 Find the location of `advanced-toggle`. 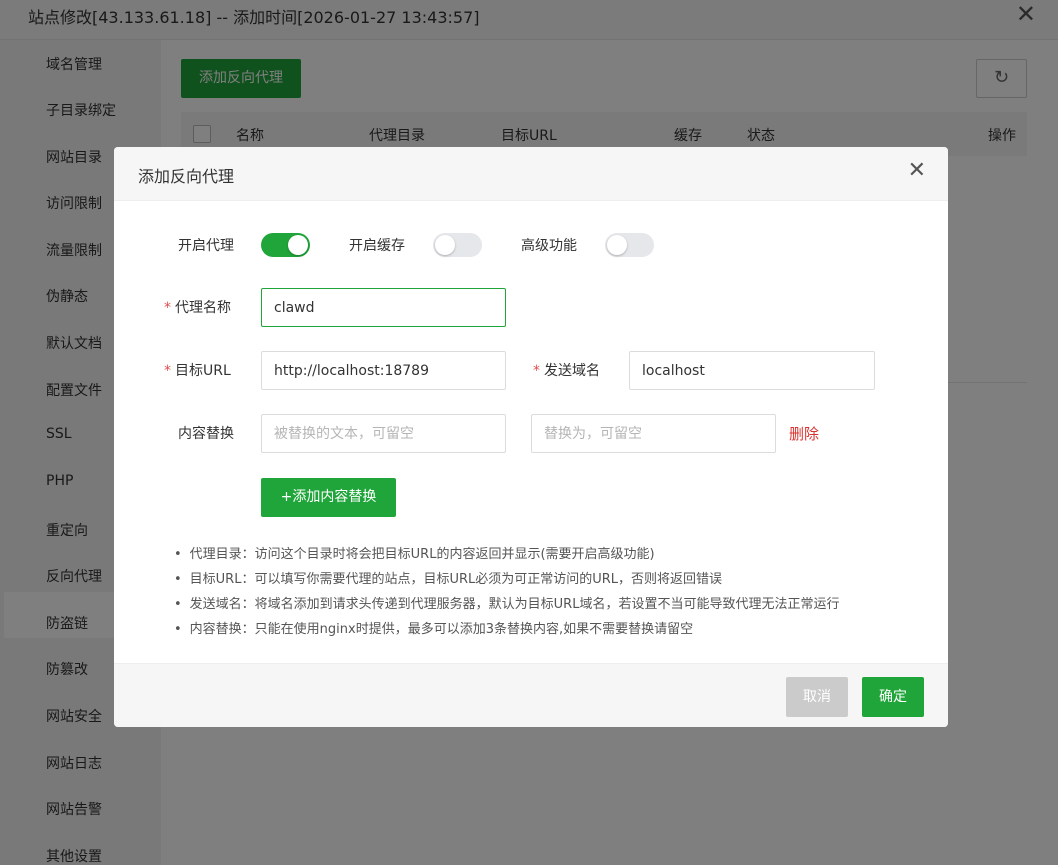

advanced-toggle is located at coordinates (629, 245).